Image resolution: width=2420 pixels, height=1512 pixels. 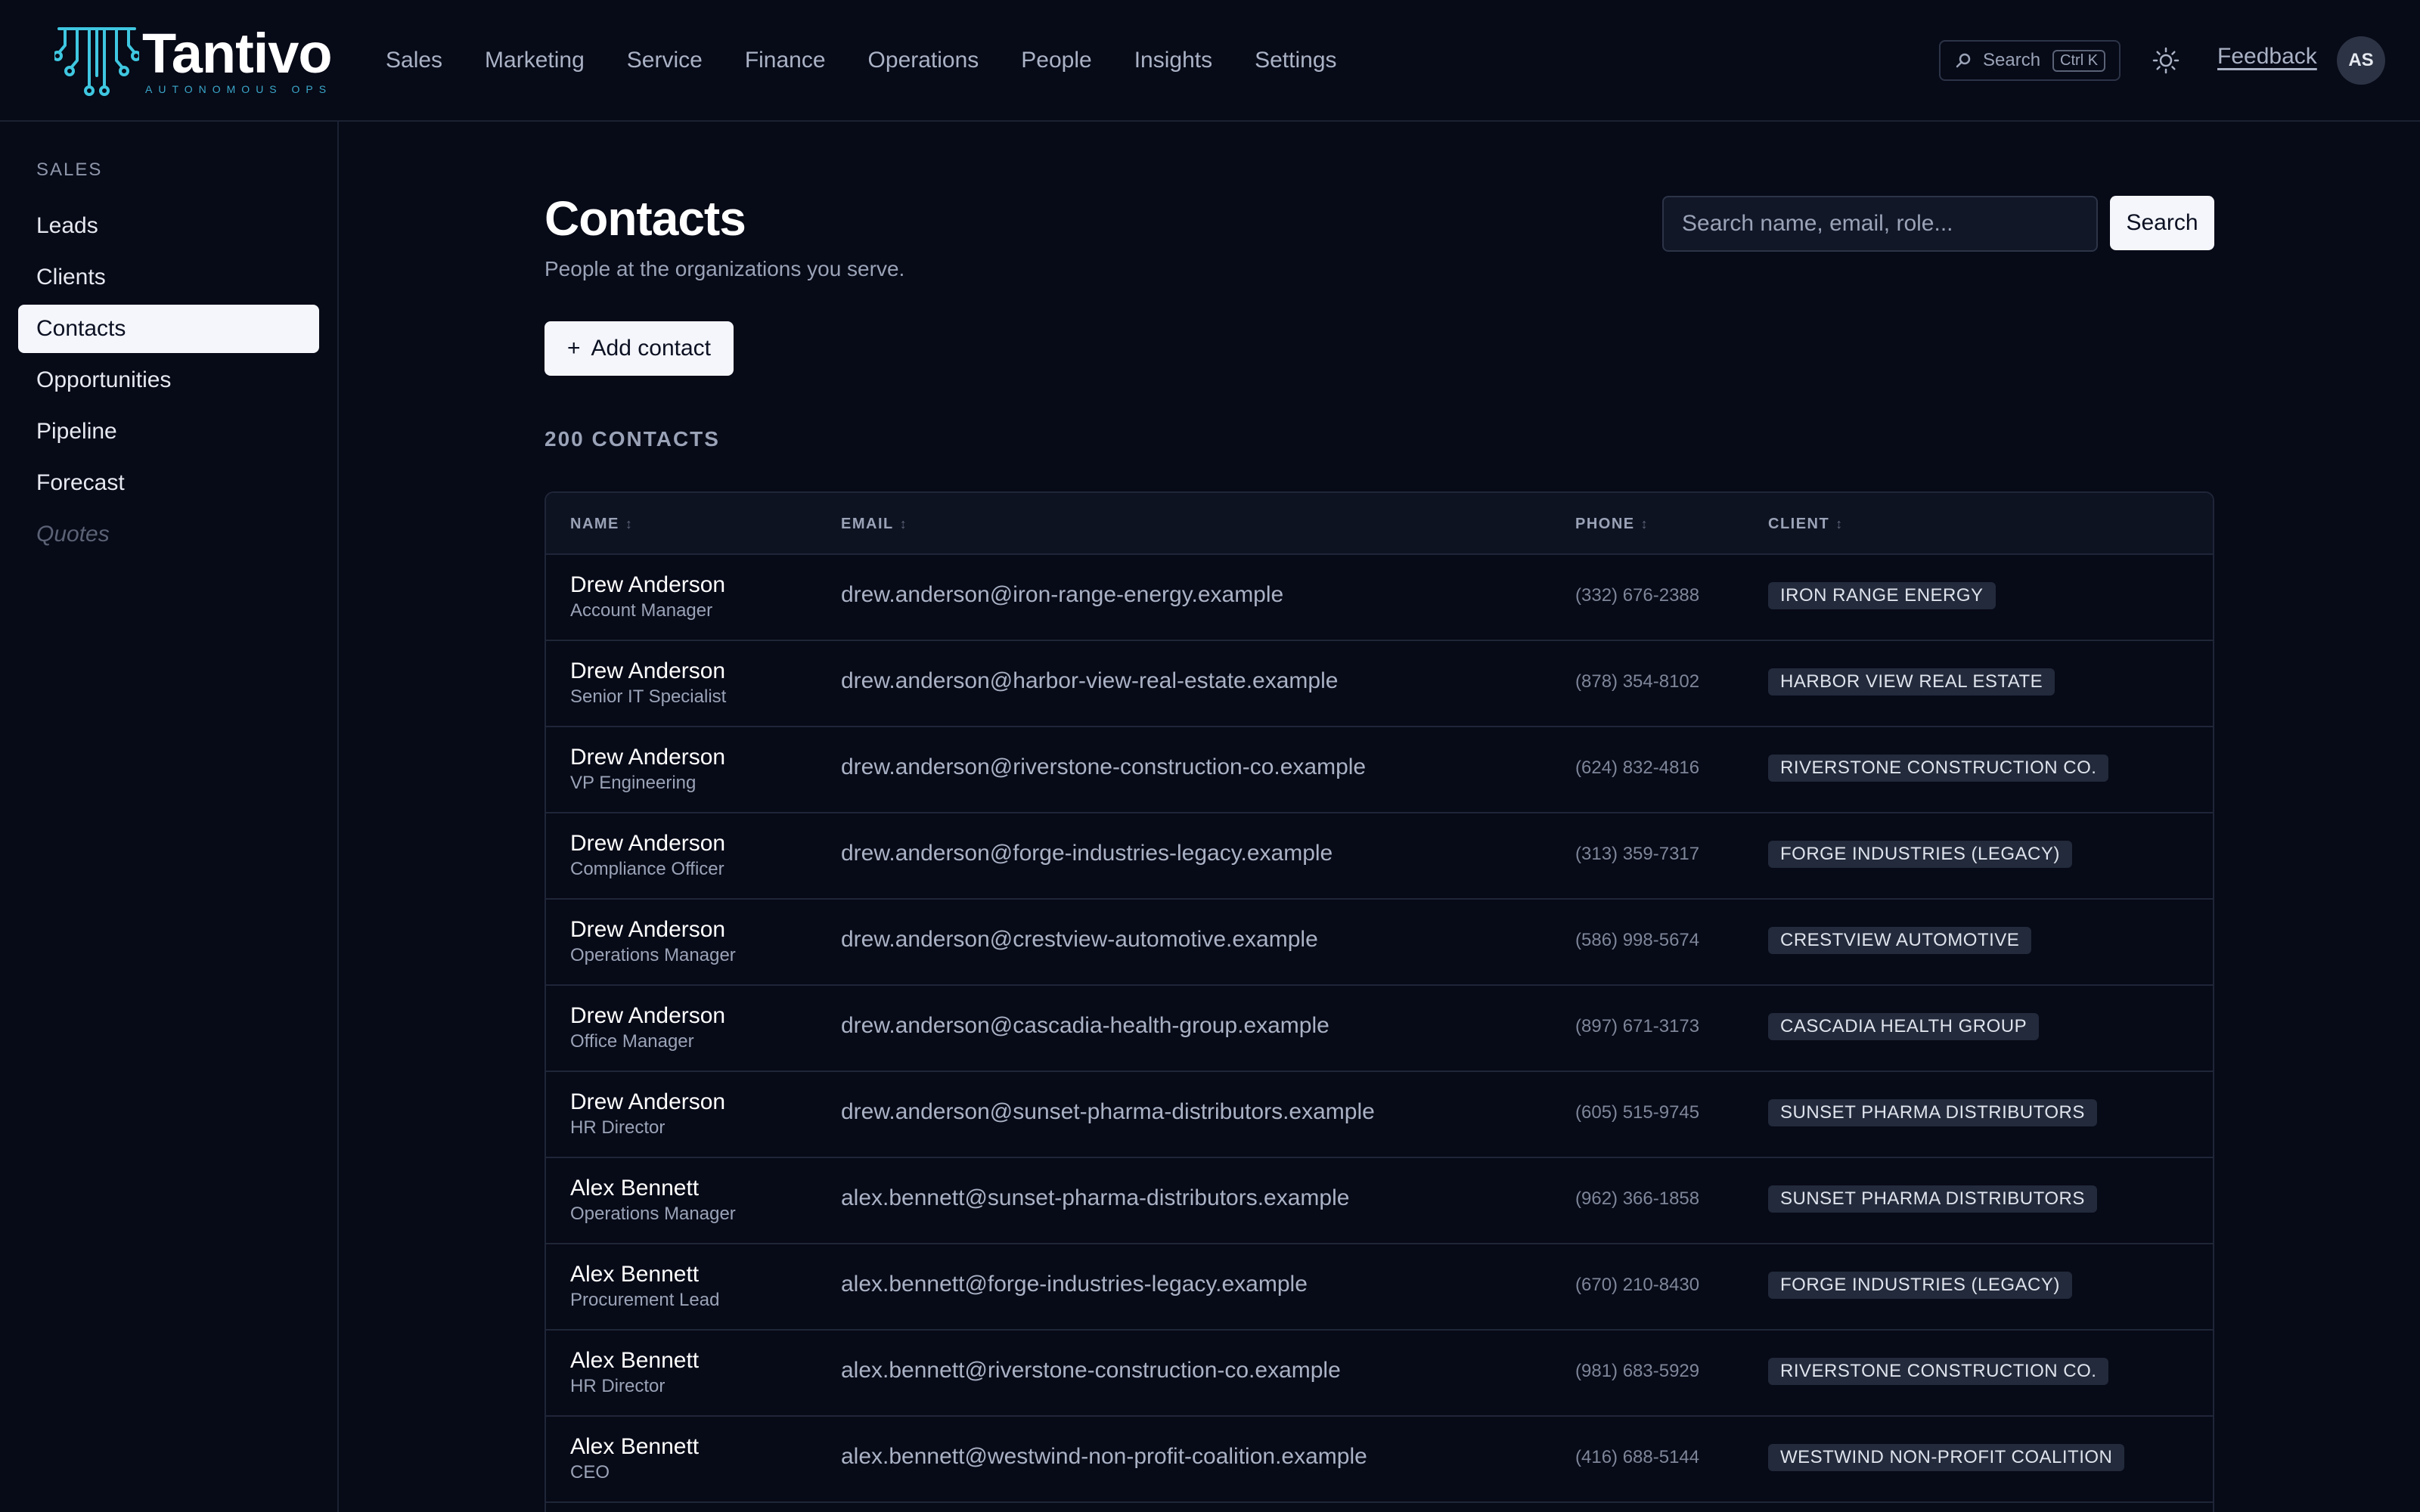 I want to click on contact-role: Procurement Lead, so click(x=645, y=1300).